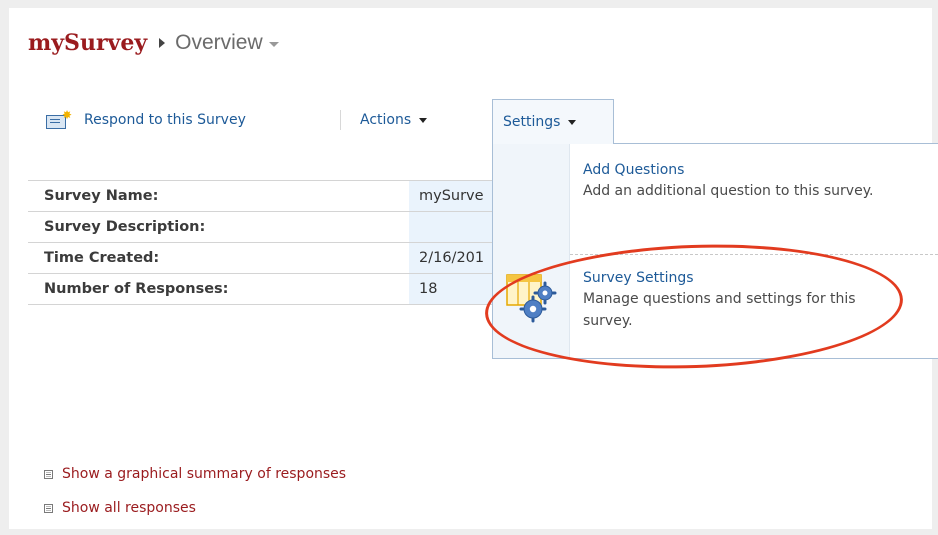 This screenshot has width=938, height=535. Describe the element at coordinates (165, 120) in the screenshot. I see `respond-label: Respond to this Survey` at that location.